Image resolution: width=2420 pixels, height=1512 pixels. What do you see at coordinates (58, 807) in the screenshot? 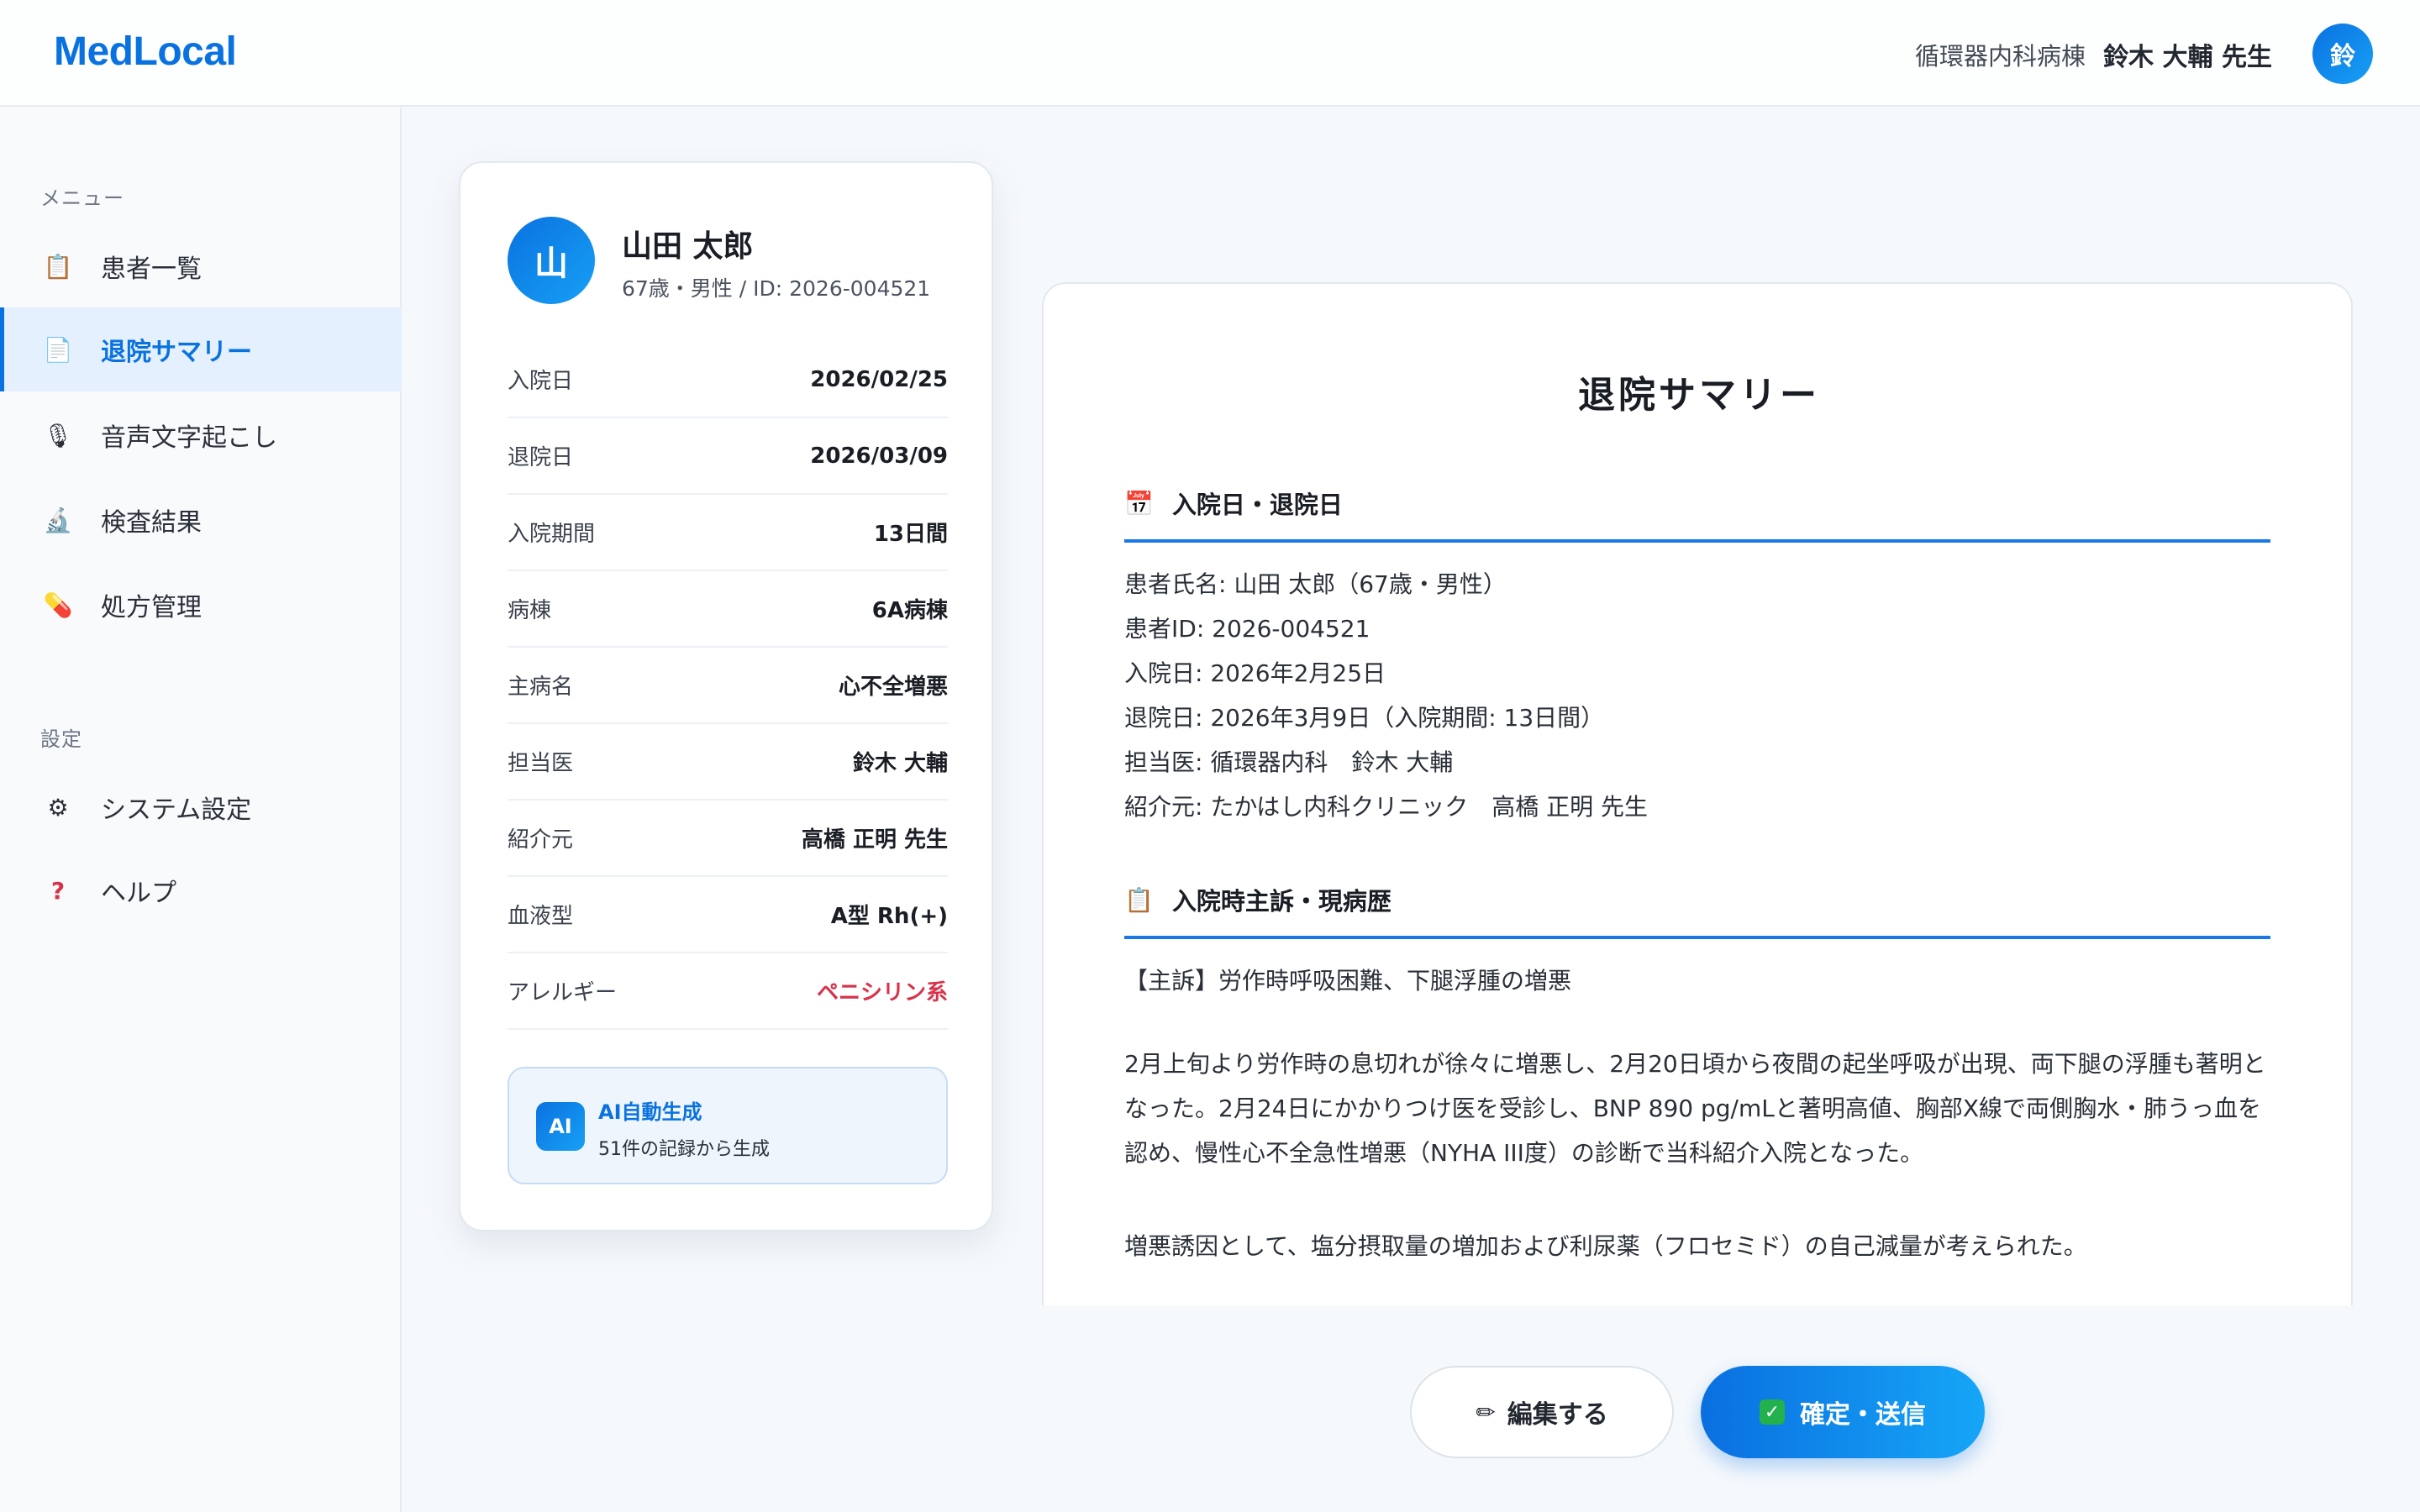
I see `gear-icon: ⚙` at bounding box center [58, 807].